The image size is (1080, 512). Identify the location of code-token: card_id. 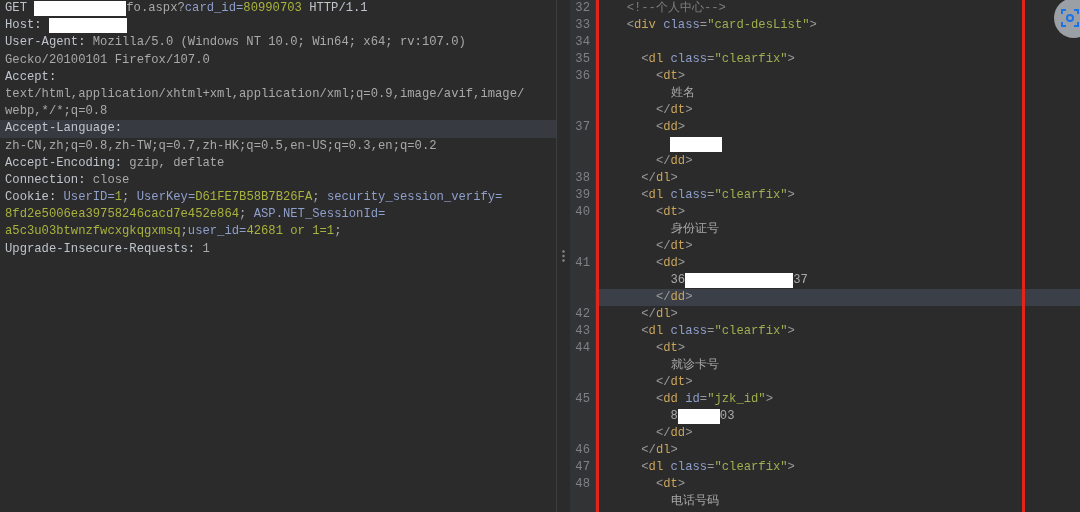
(210, 8).